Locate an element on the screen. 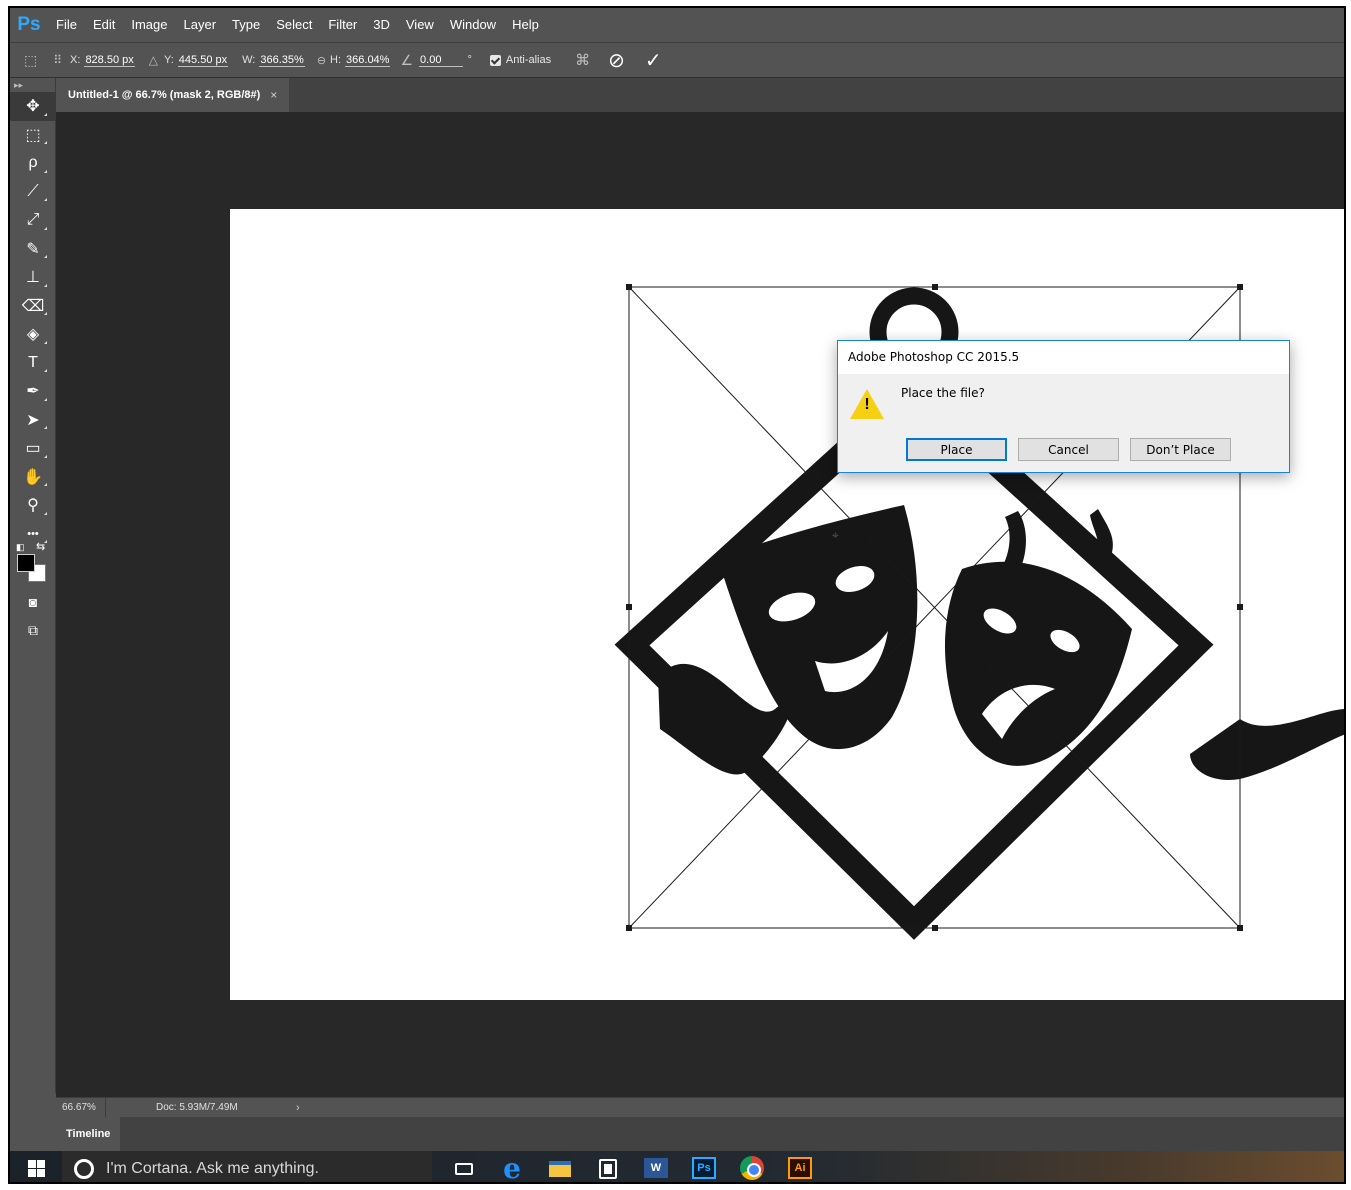 This screenshot has height=1190, width=1351. x-value: 828.50 px is located at coordinates (109, 60).